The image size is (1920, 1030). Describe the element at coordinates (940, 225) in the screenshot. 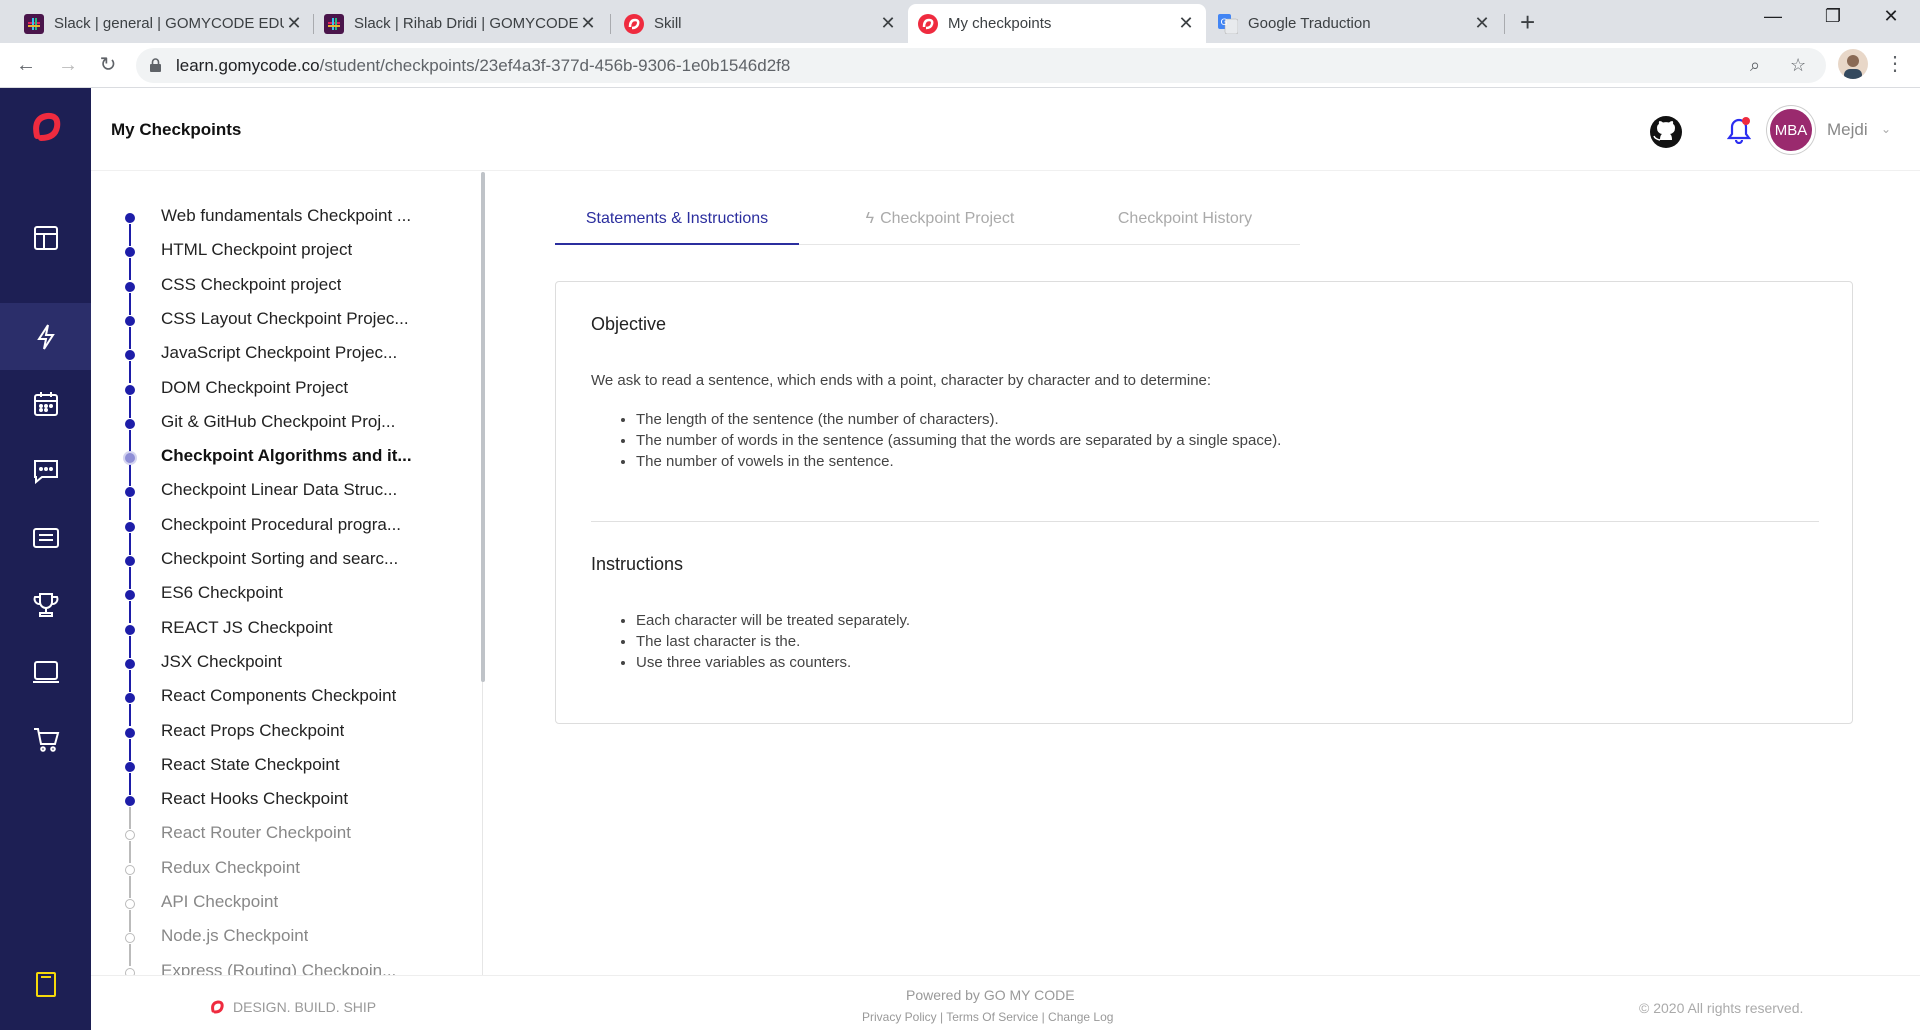

I see `tab-project: ϟ Checkpoint Project` at that location.